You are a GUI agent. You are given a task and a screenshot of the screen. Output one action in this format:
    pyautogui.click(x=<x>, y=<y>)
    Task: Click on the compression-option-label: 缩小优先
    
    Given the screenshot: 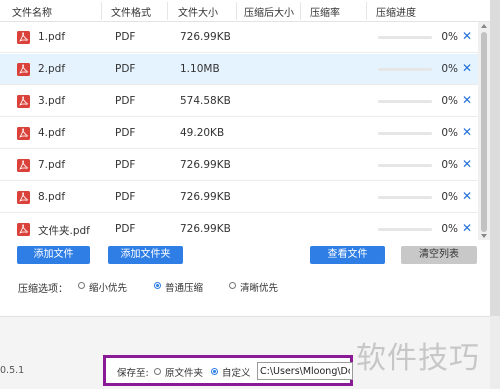 What is the action you would take?
    pyautogui.click(x=108, y=287)
    